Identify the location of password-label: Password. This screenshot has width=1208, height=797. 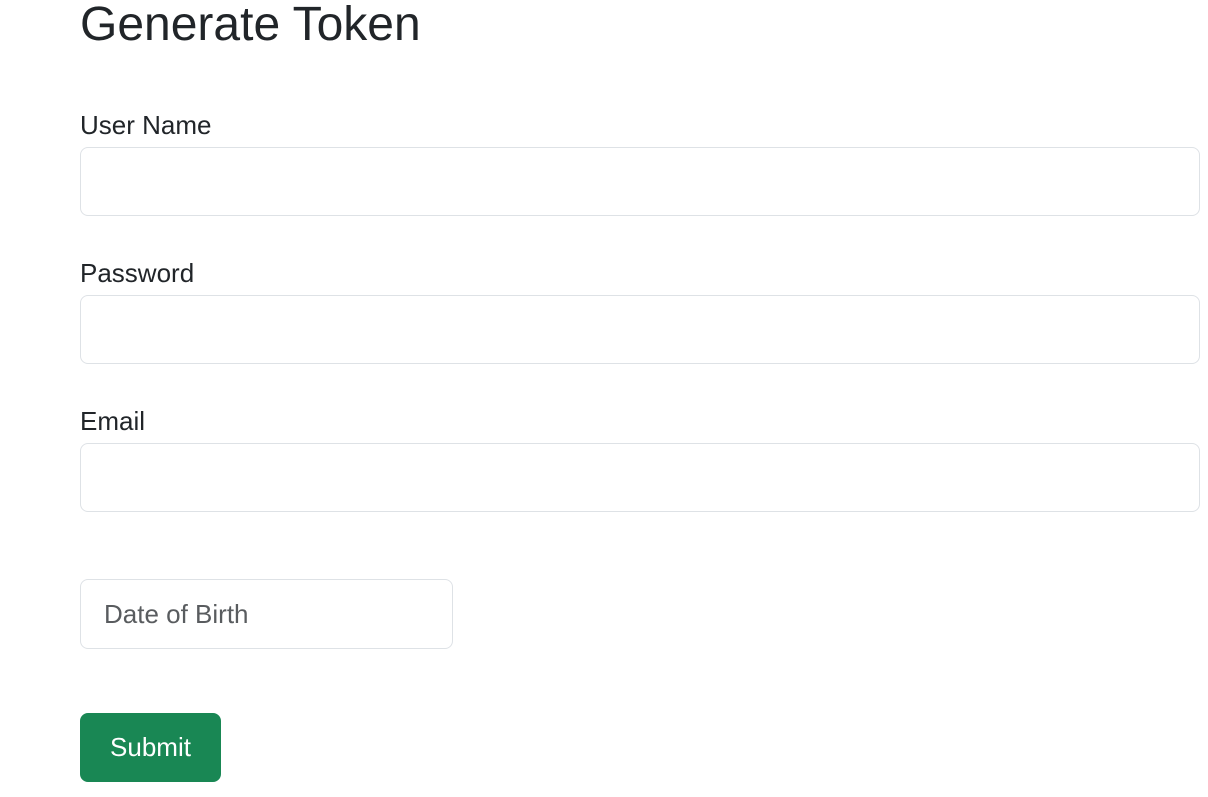
(137, 273).